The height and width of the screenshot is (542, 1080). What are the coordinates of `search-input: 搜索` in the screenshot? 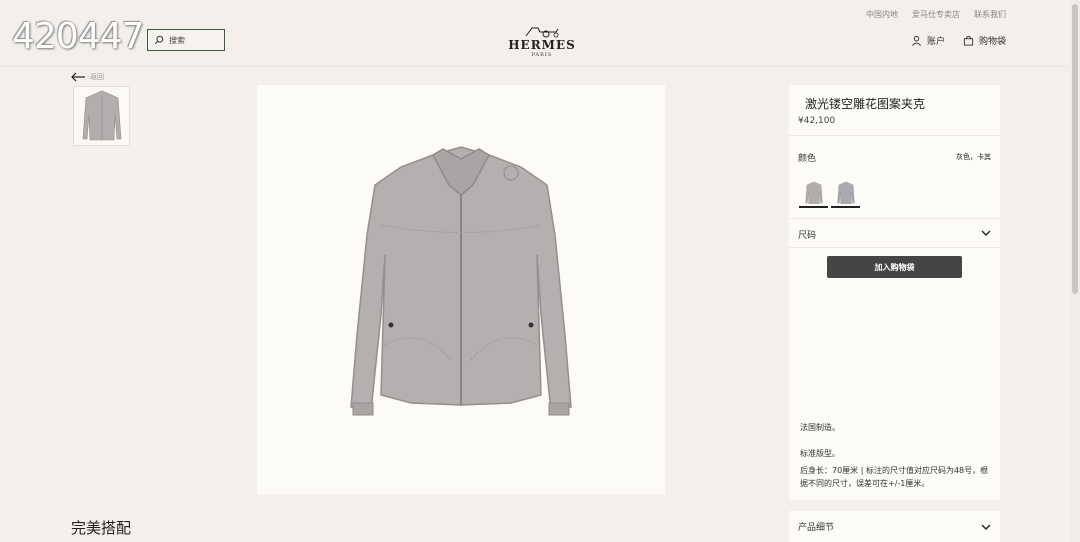 It's located at (186, 40).